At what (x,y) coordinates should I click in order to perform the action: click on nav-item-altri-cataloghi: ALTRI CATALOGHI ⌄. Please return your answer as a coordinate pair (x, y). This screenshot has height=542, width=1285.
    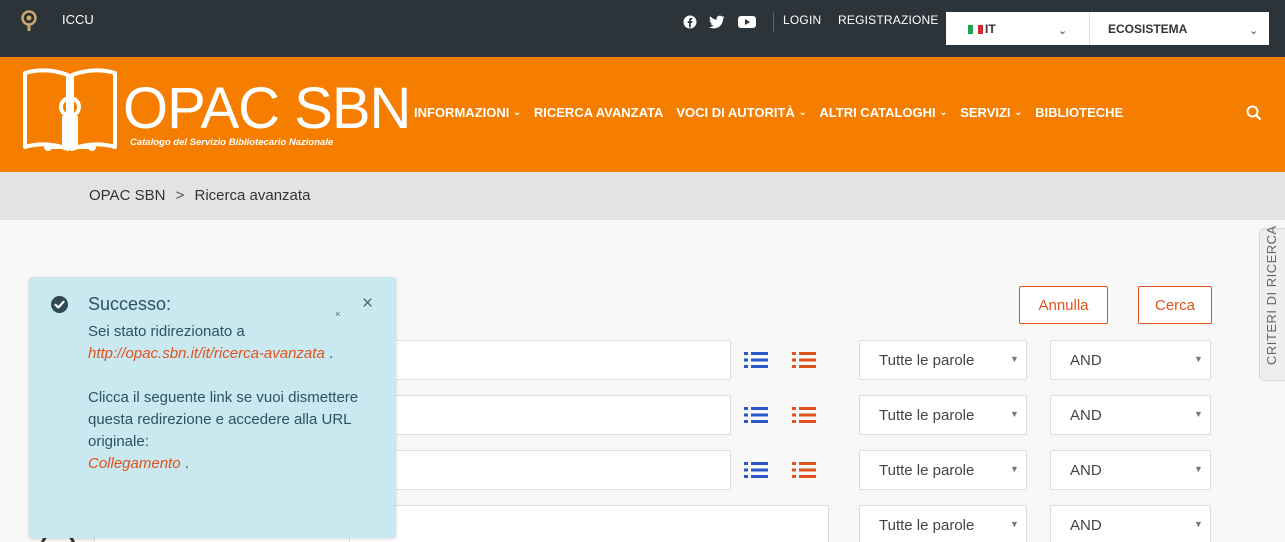
    Looking at the image, I should click on (883, 112).